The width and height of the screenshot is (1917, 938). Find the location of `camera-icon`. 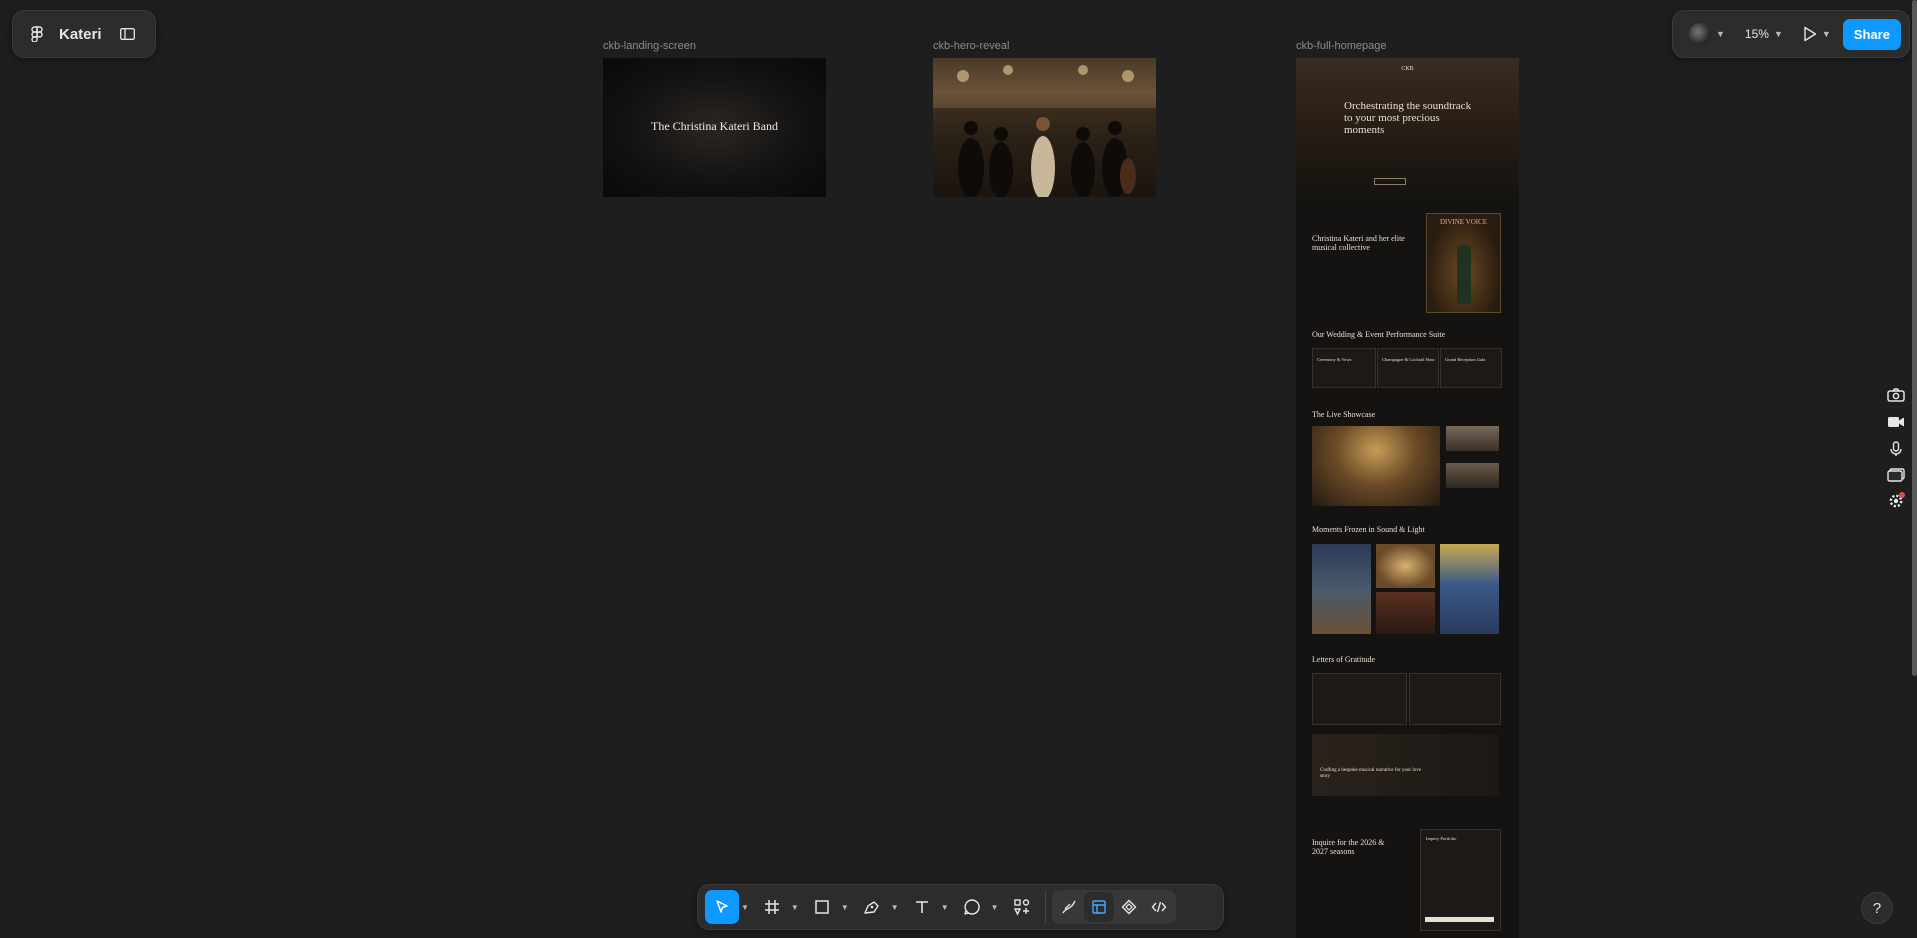

camera-icon is located at coordinates (1896, 395).